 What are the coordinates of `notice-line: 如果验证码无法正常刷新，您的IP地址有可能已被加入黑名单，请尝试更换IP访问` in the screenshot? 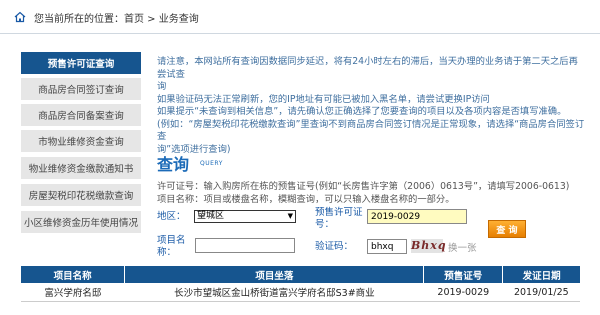 It's located at (323, 99).